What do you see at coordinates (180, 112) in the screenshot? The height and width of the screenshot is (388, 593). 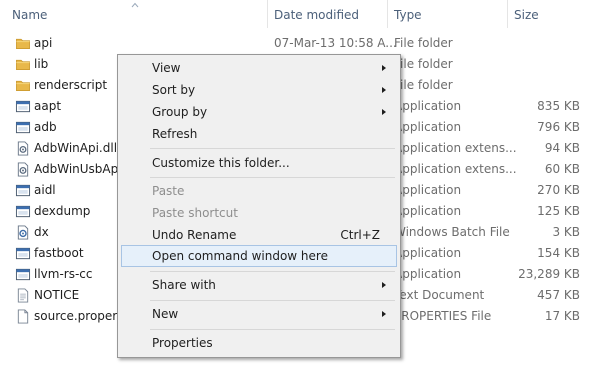 I see `menu-item-label: Group by` at bounding box center [180, 112].